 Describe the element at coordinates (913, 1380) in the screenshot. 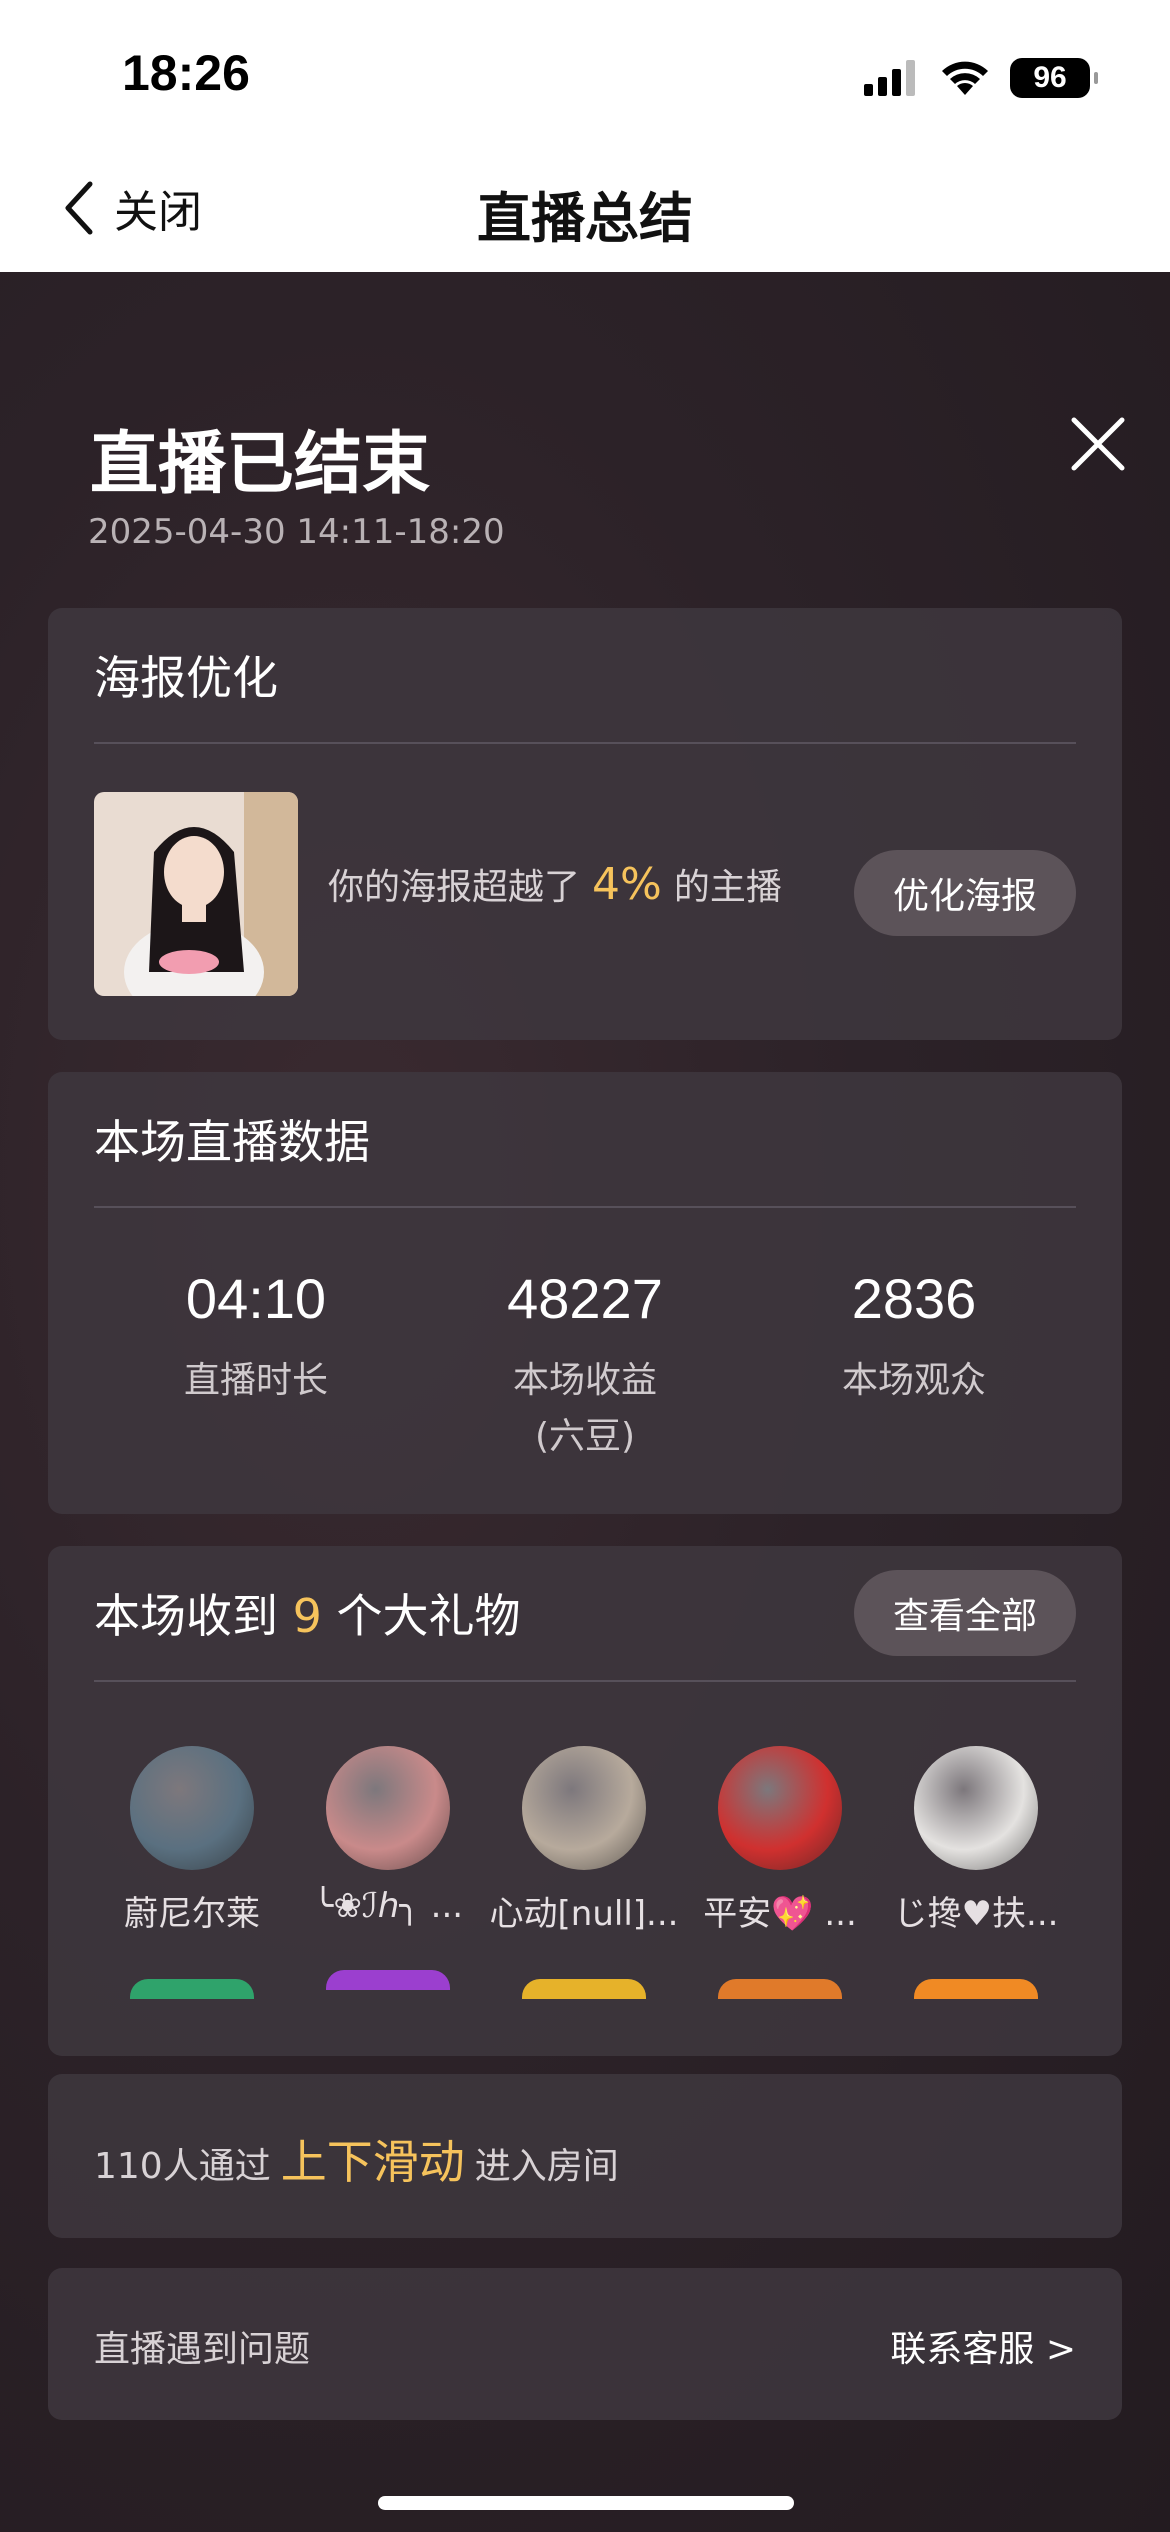

I see `stat-label: 本场观众` at that location.